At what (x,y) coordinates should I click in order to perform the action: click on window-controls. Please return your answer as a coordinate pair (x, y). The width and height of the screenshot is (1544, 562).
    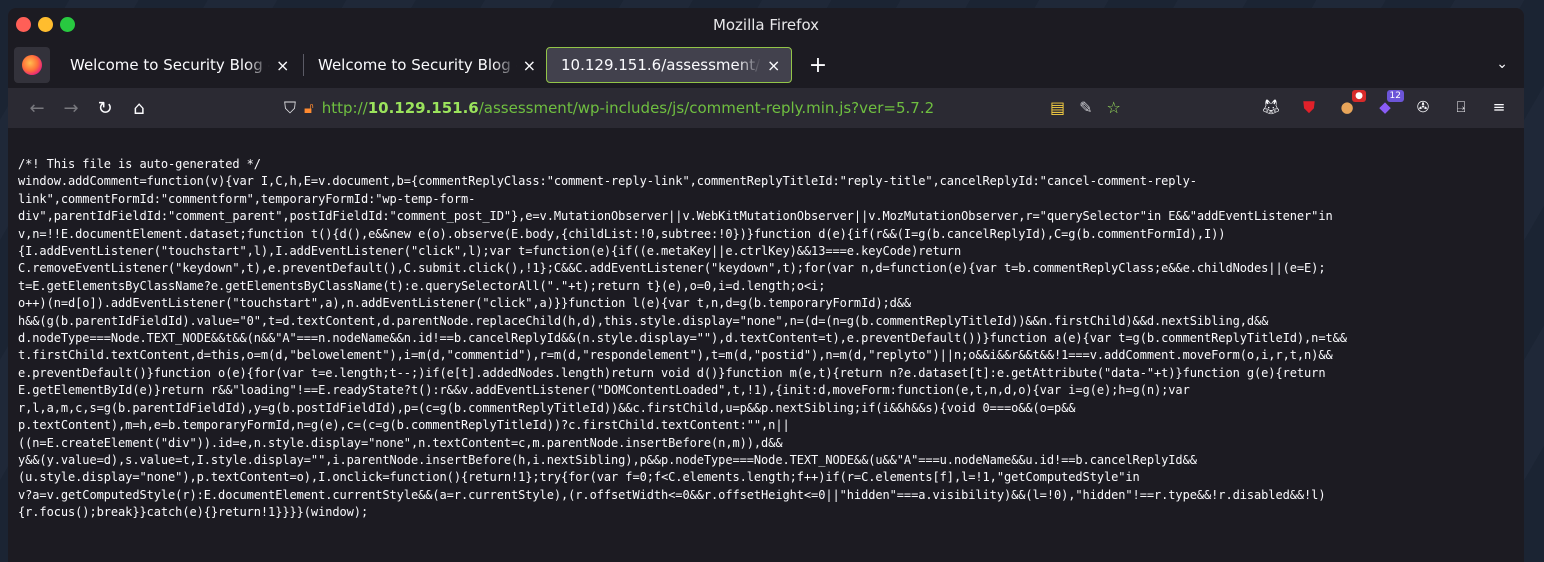
    Looking at the image, I should click on (45, 24).